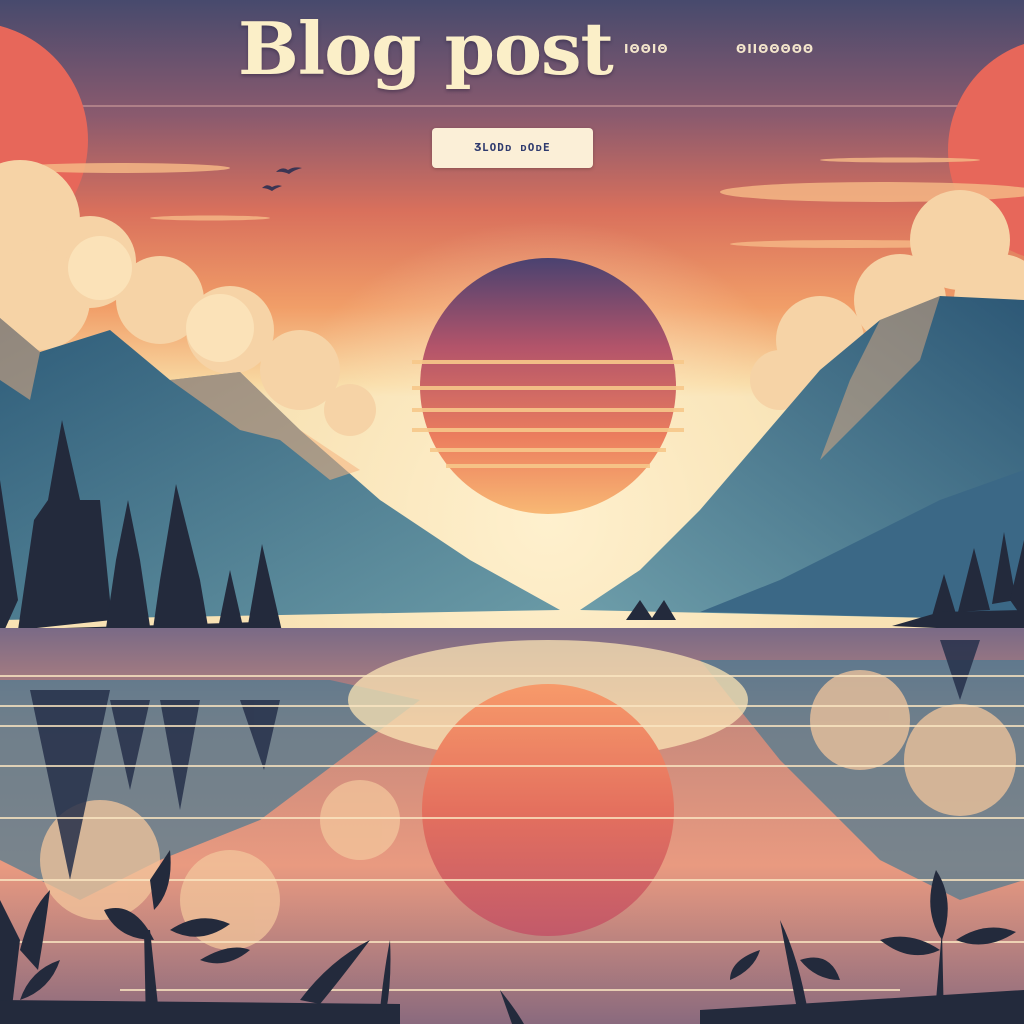 This screenshot has height=1024, width=1024. What do you see at coordinates (426, 48) in the screenshot?
I see `page-title: Blog post` at bounding box center [426, 48].